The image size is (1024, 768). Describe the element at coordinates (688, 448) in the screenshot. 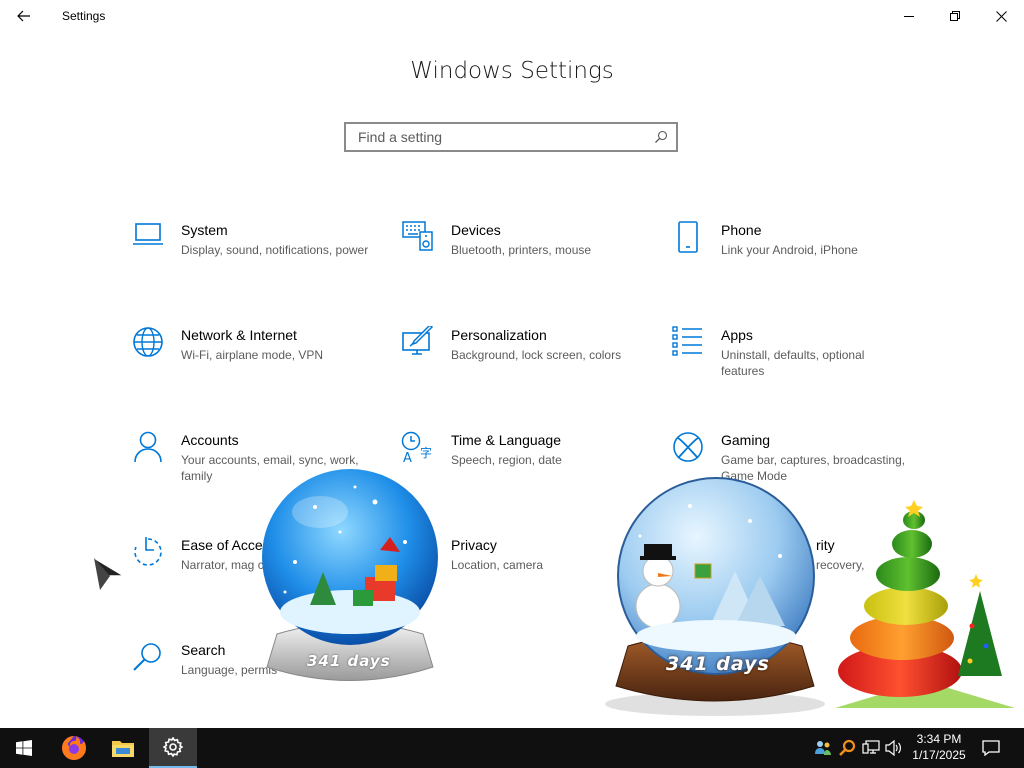

I see `xbox-icon` at that location.